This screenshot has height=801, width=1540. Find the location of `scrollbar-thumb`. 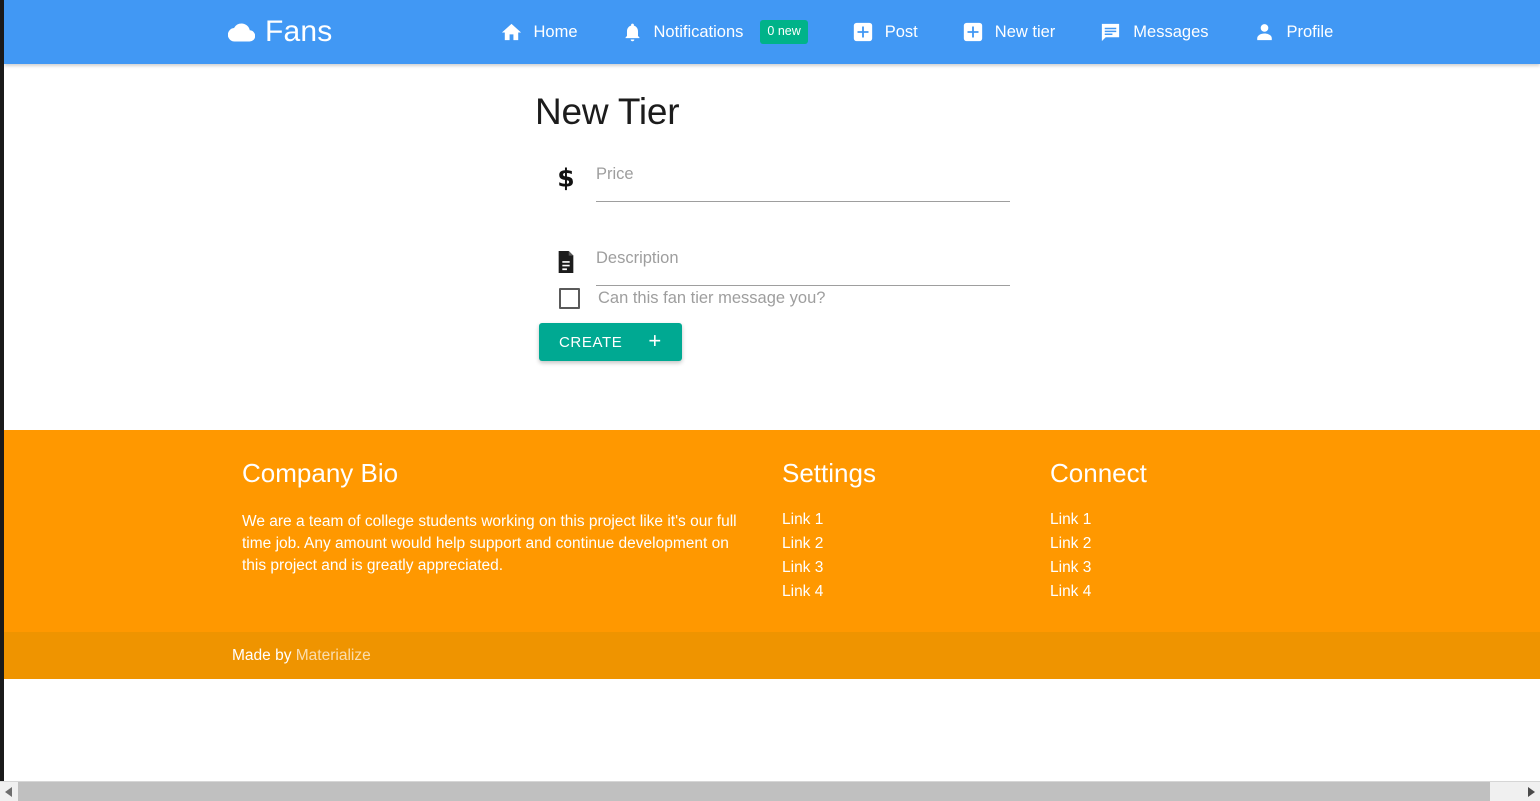

scrollbar-thumb is located at coordinates (754, 791).